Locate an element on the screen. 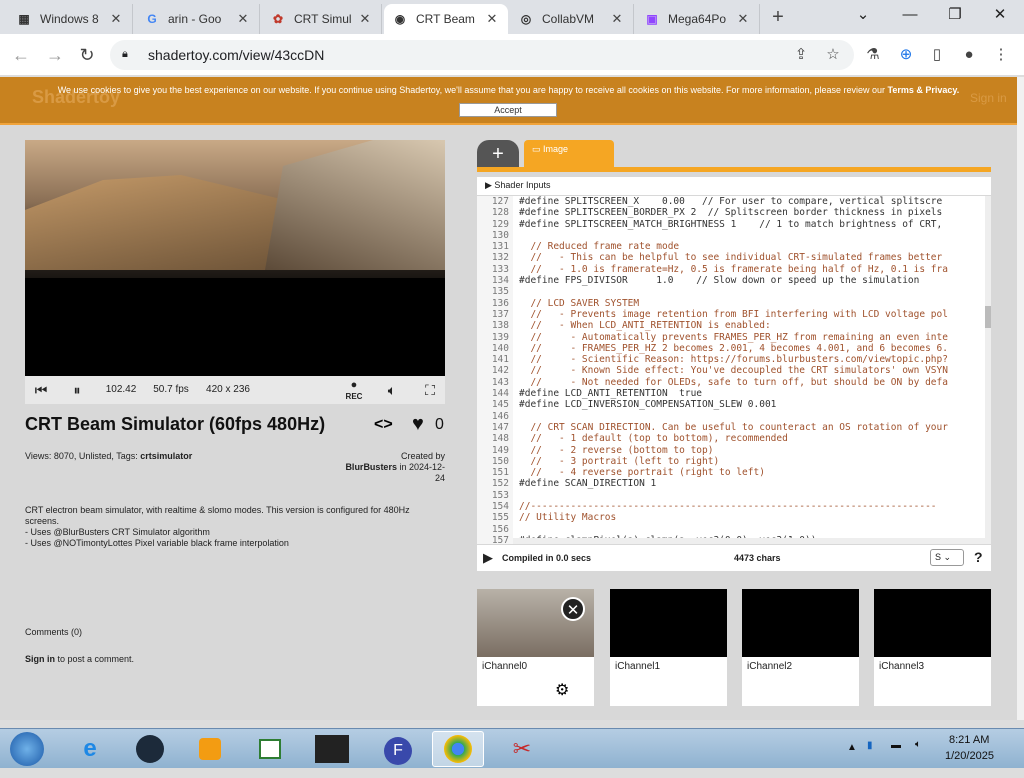 The image size is (1024, 778). embed-code-icon: <> is located at coordinates (383, 425).